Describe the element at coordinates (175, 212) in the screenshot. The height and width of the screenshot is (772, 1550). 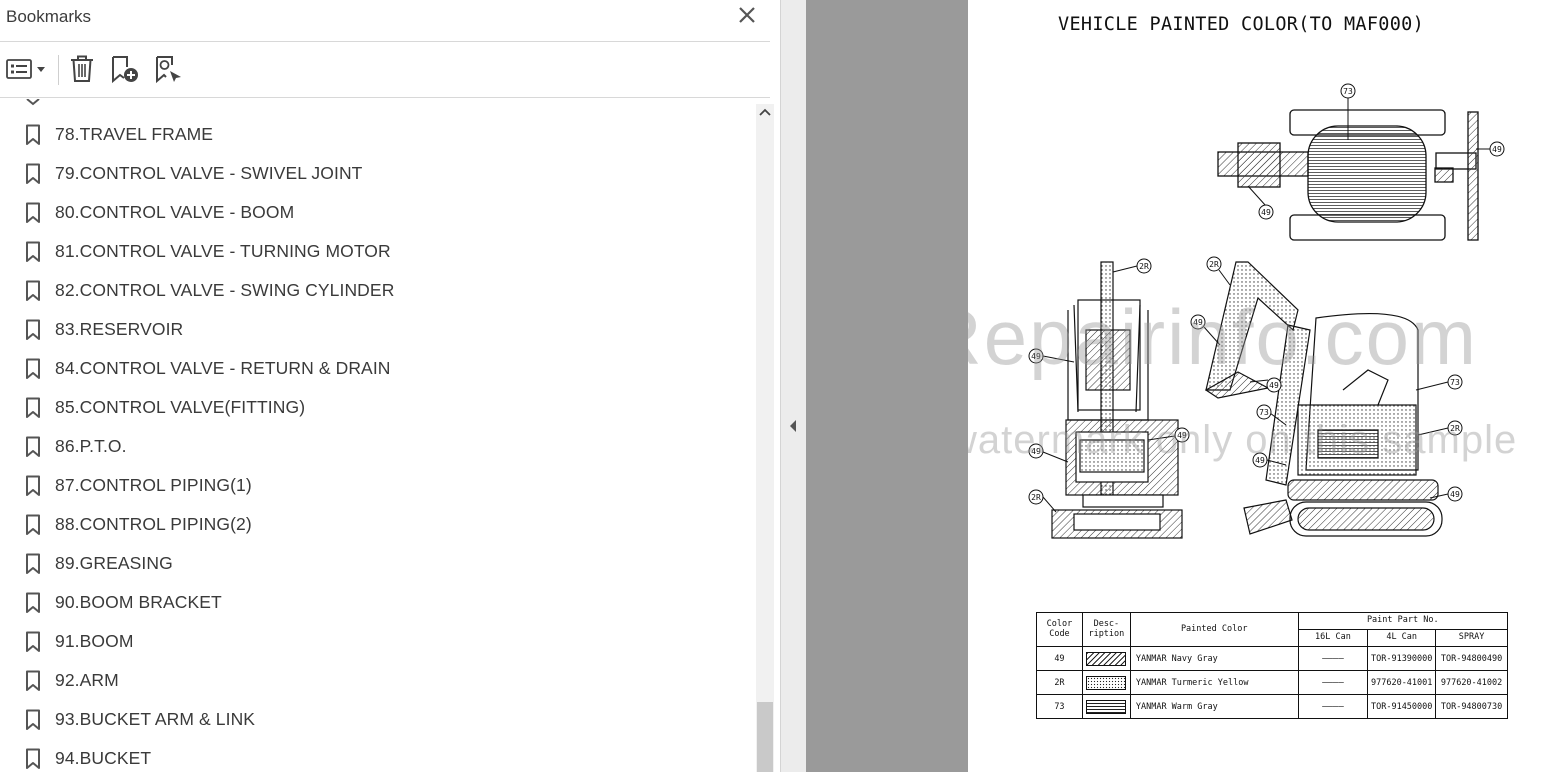
I see `bookmark-label: 80.CONTROL VALVE - BOOM` at that location.